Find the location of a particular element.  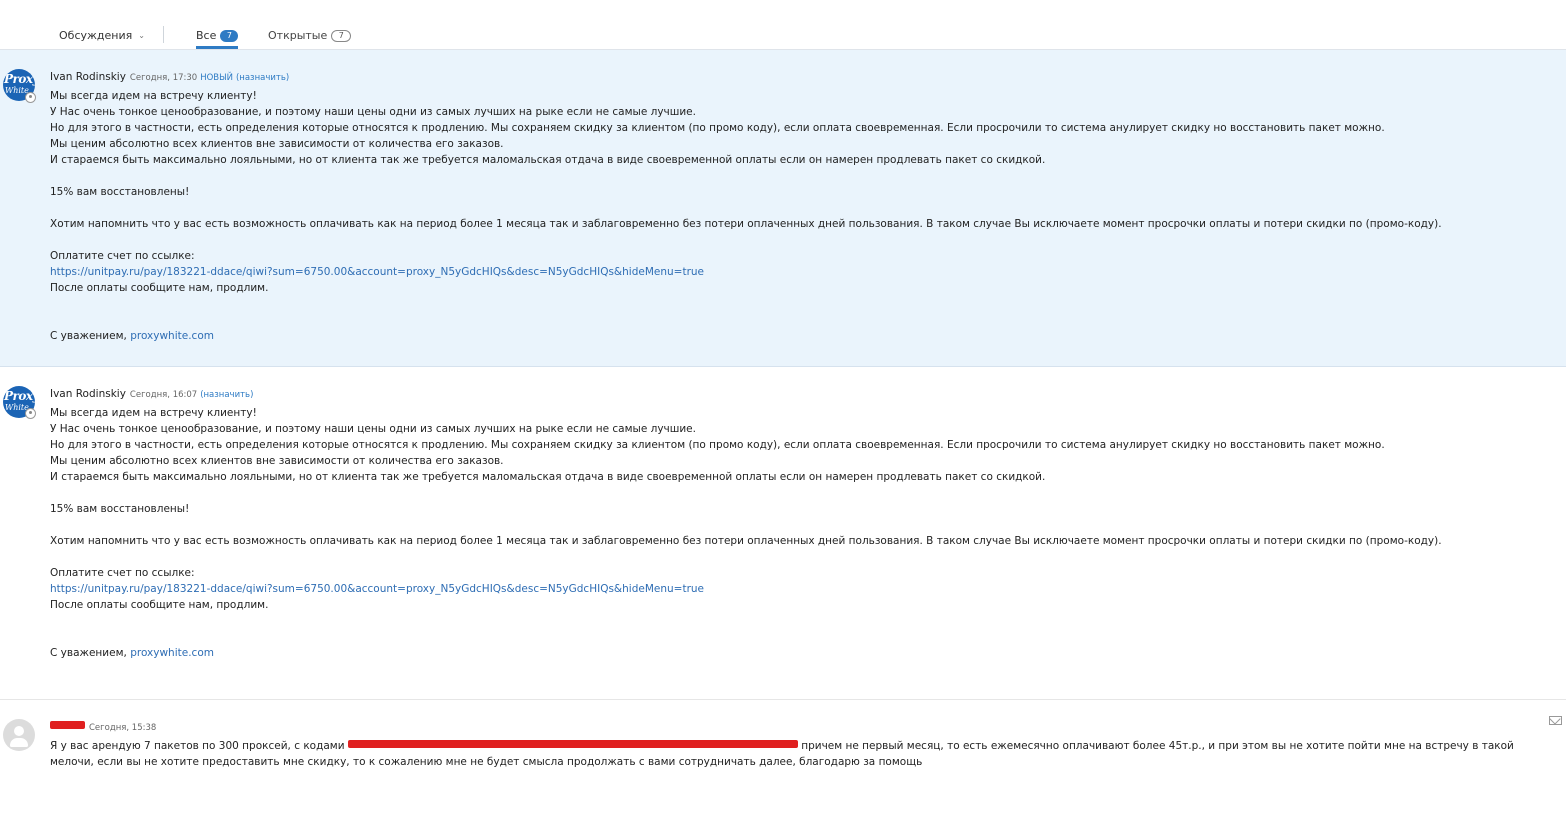

tab-all: Все 7 is located at coordinates (217, 35).